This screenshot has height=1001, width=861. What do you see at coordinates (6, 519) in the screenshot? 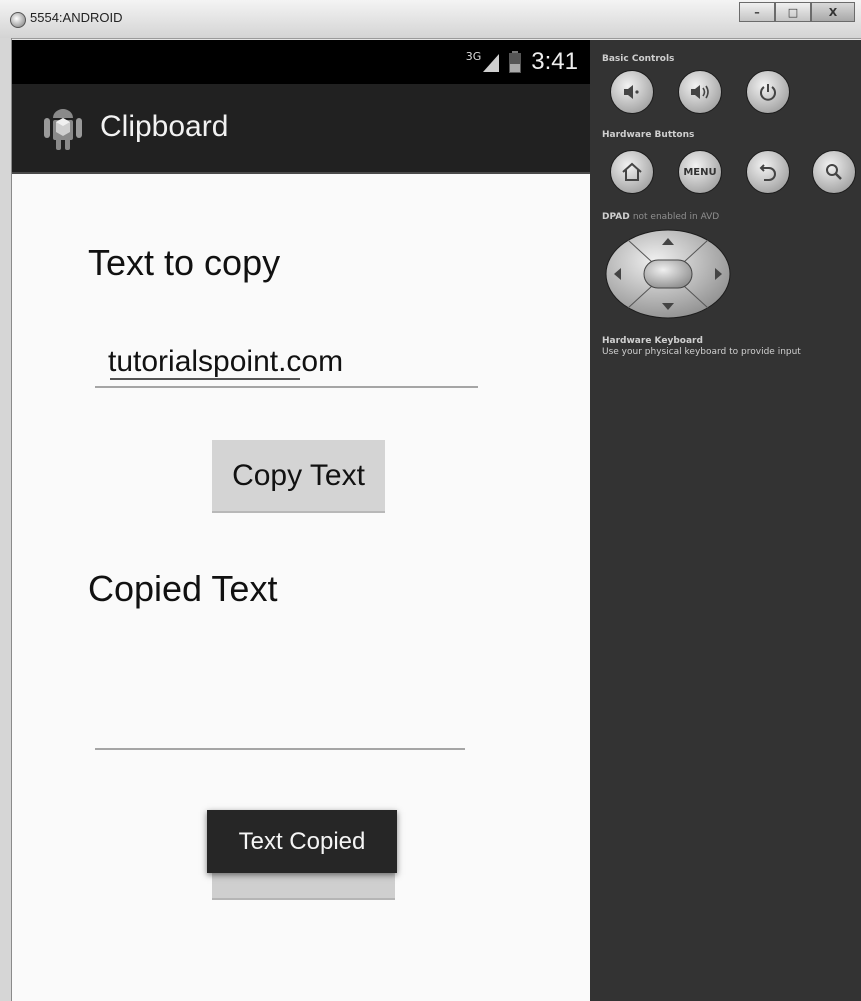
I see `window-border` at bounding box center [6, 519].